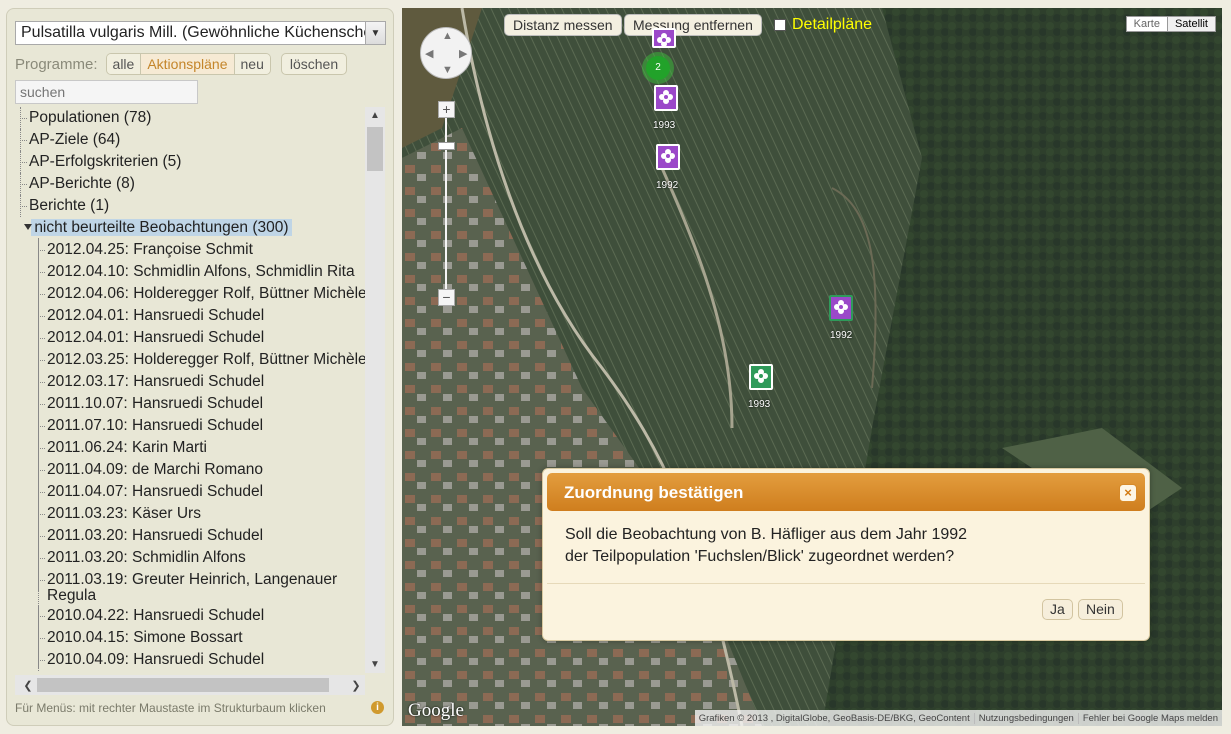 The height and width of the screenshot is (734, 1231). Describe the element at coordinates (148, 404) in the screenshot. I see `tree-observation: 2011.10.07: Hansruedi Schudel` at that location.